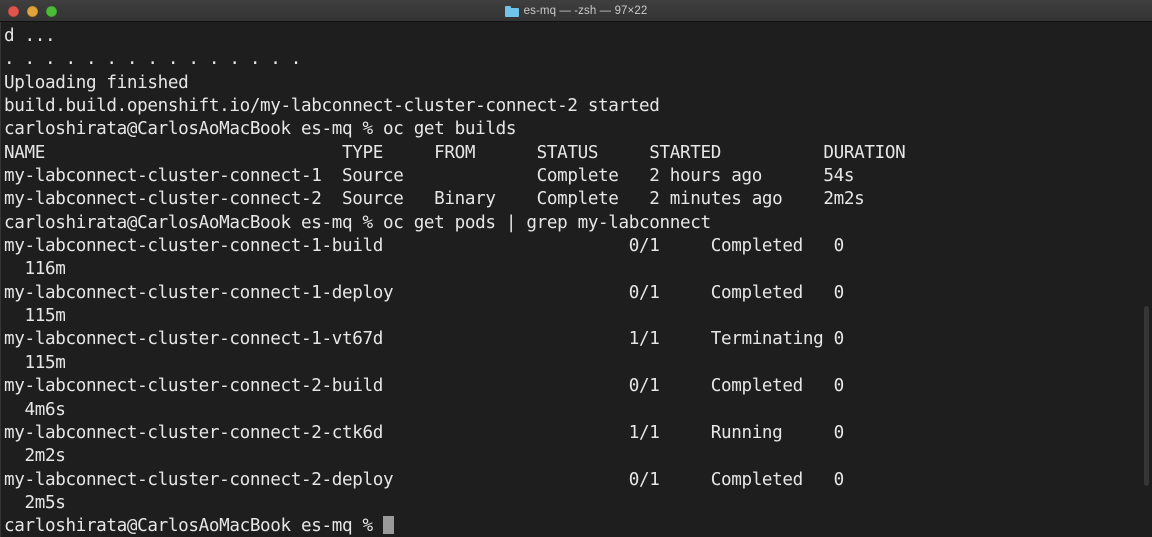  What do you see at coordinates (96, 82) in the screenshot?
I see `terminal-line: Uploading finished` at bounding box center [96, 82].